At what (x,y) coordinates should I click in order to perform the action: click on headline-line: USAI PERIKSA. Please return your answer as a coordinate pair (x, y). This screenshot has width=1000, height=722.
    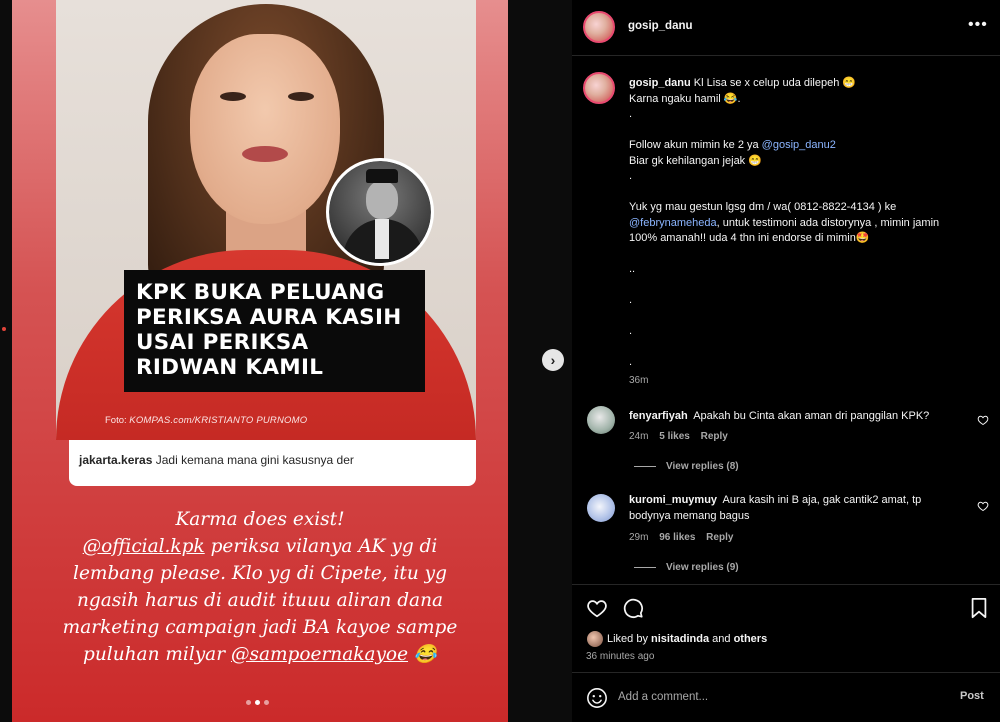
    Looking at the image, I should click on (222, 342).